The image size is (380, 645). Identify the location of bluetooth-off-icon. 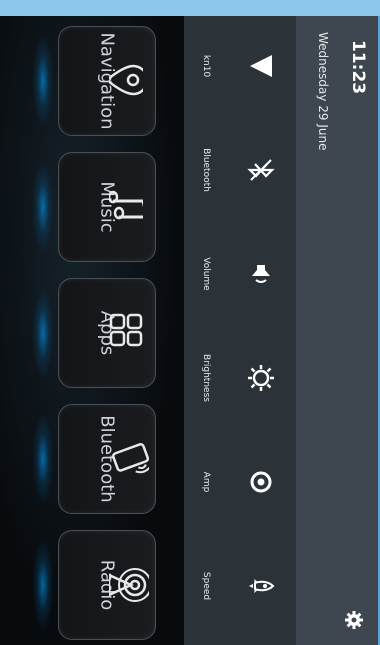
(261, 170).